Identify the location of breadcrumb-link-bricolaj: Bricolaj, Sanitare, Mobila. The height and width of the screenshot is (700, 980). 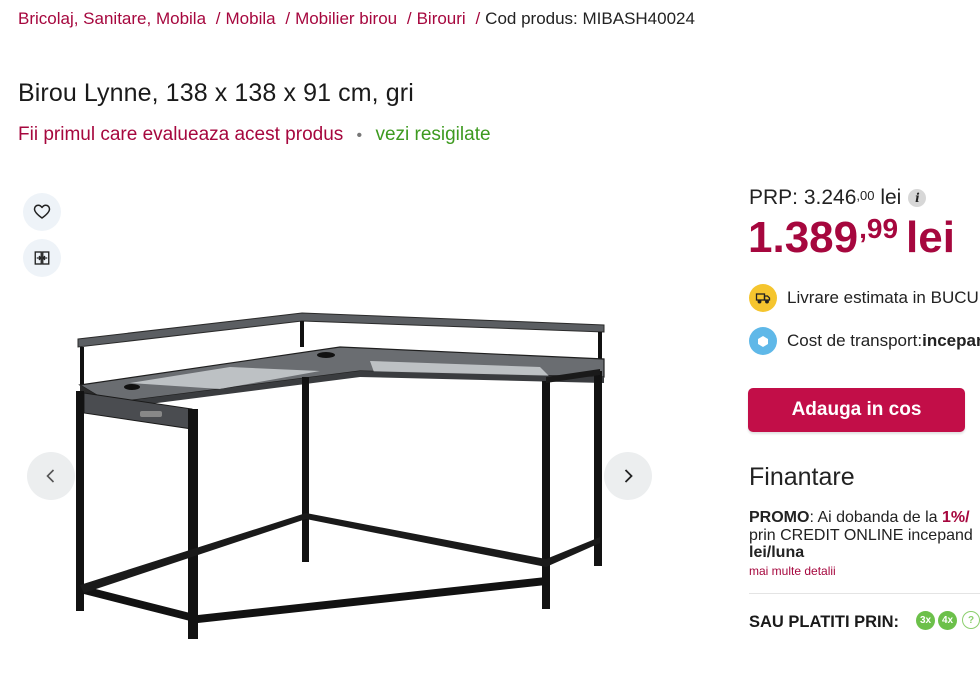
(112, 18).